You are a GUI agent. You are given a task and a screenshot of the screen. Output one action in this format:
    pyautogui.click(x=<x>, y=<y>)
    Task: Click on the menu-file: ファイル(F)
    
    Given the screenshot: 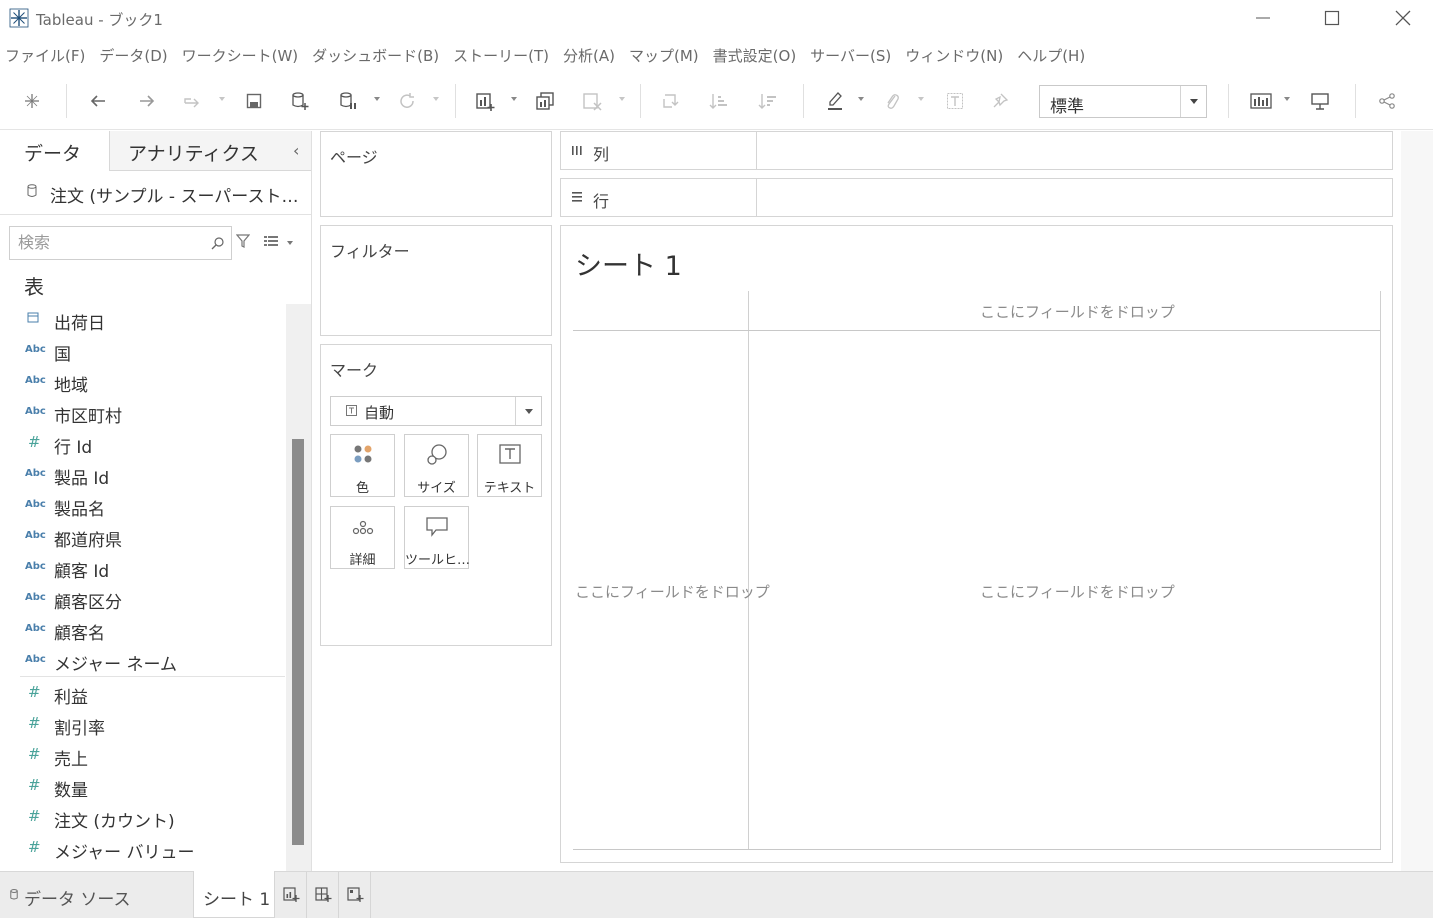 What is the action you would take?
    pyautogui.click(x=46, y=55)
    